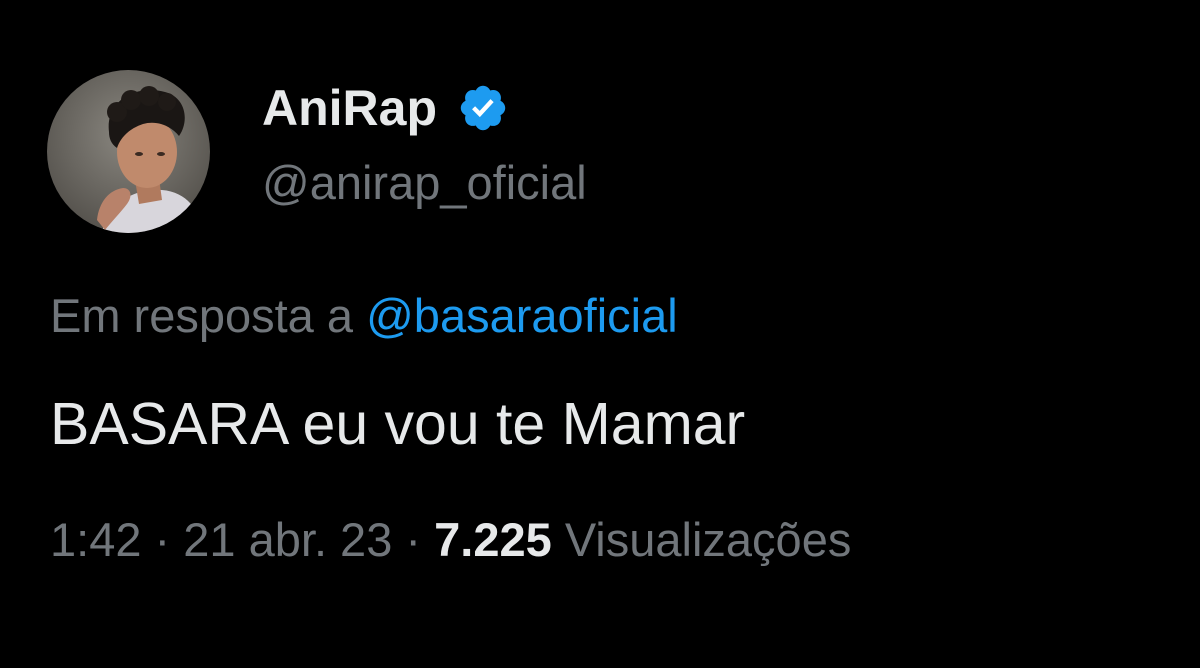  Describe the element at coordinates (483, 108) in the screenshot. I see `verified-badge-icon` at that location.